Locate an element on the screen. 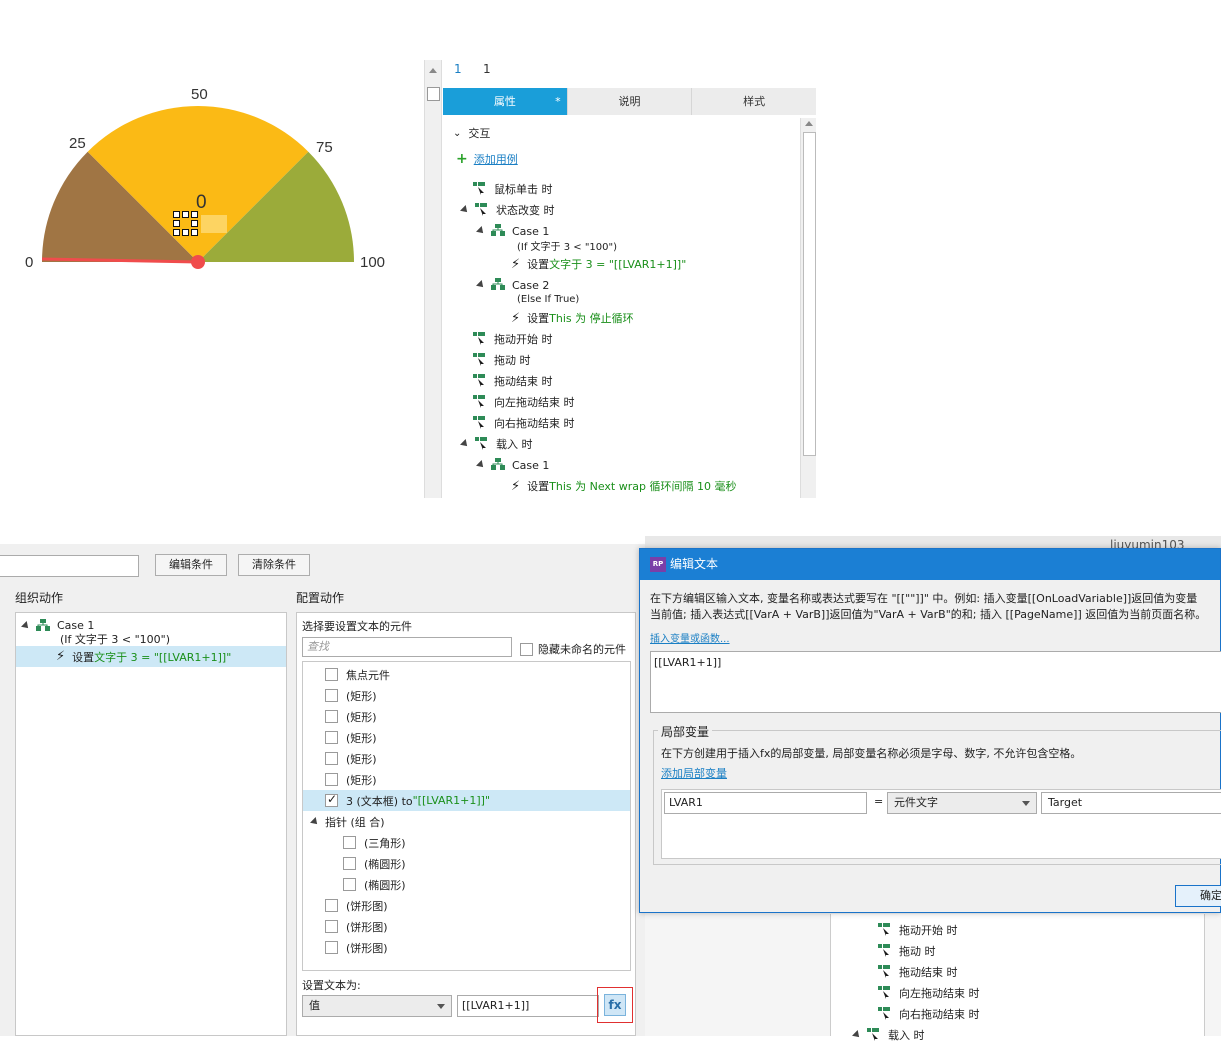 The image size is (1221, 1044). clear-condition-button: 清除条件 is located at coordinates (274, 565).